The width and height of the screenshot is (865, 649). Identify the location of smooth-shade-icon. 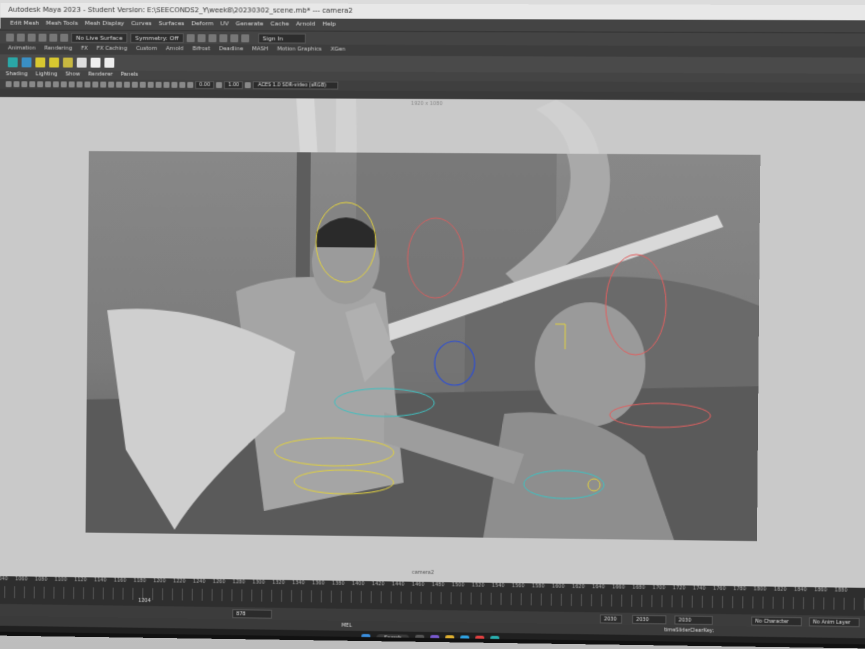
(103, 84).